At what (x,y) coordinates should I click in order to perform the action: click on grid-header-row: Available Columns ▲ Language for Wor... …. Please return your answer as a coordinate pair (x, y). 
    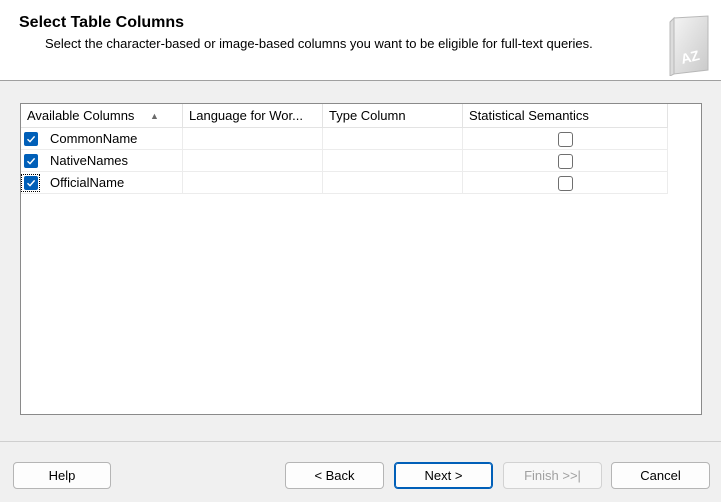
    Looking at the image, I should click on (344, 116).